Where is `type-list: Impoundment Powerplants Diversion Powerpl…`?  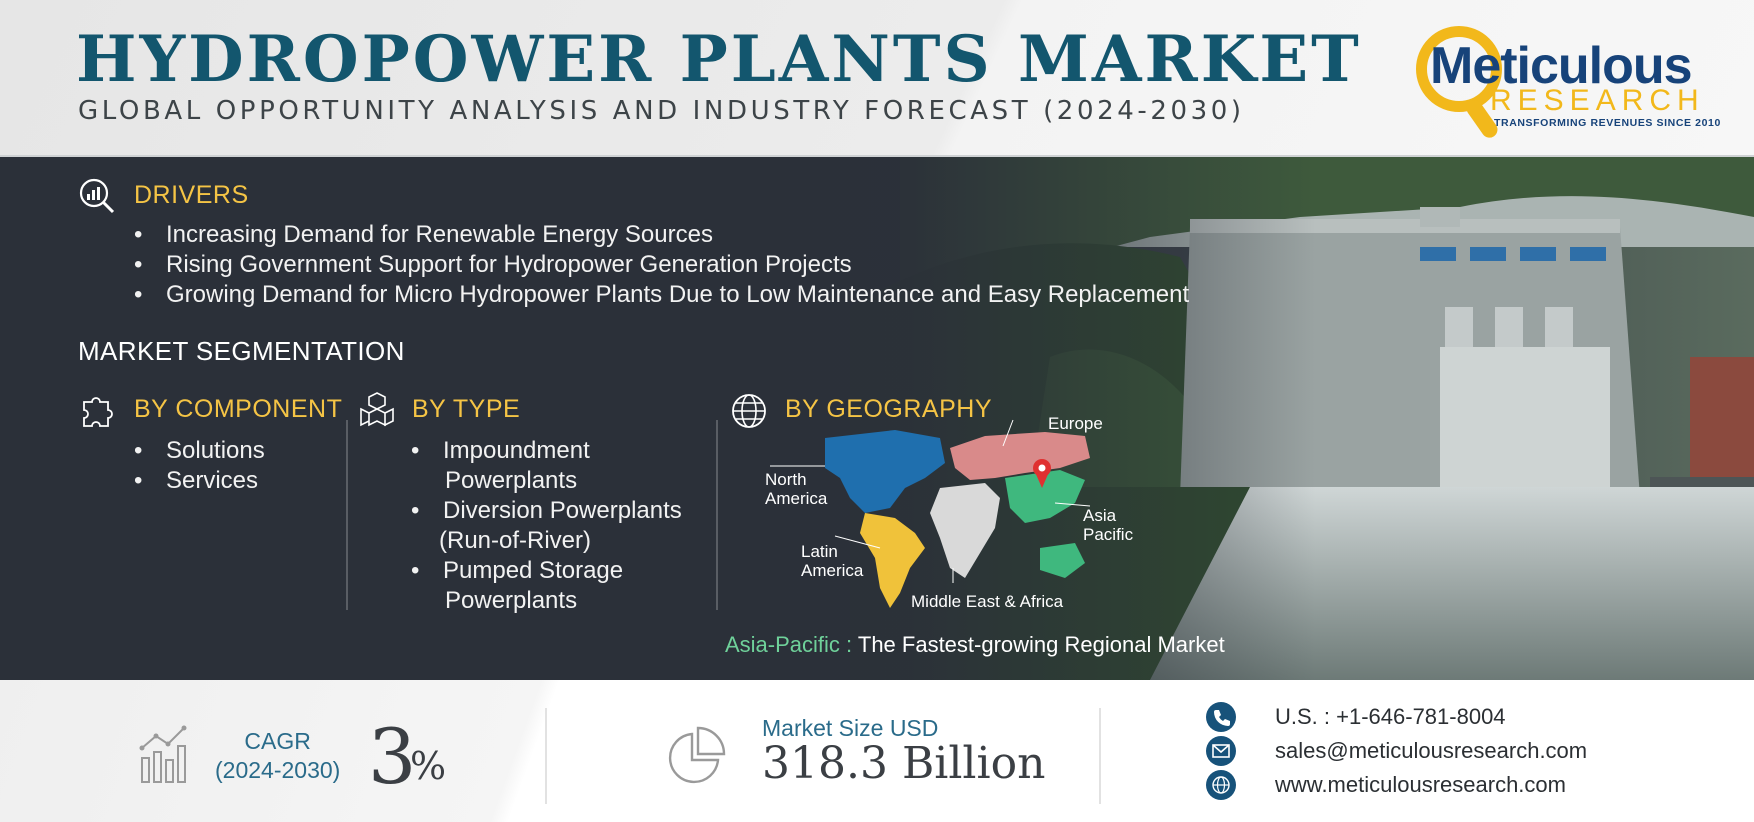 type-list: Impoundment Powerplants Diversion Powerpl… is located at coordinates (546, 526).